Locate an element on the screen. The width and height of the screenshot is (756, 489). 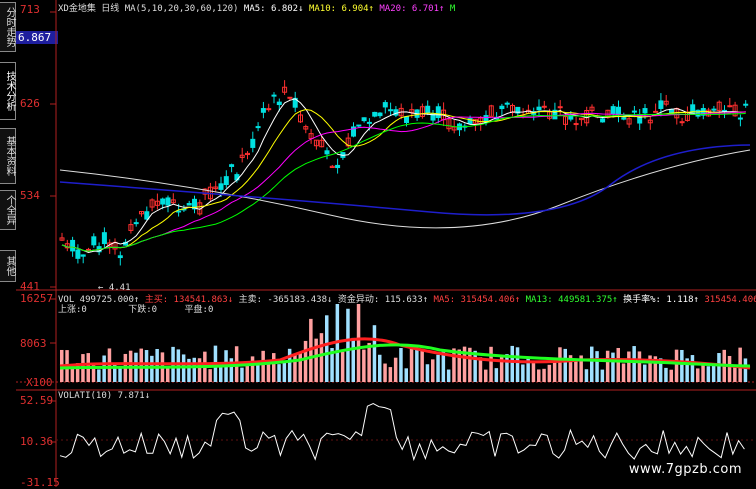
ma5-value: MA5: 6.802↓ is located at coordinates (273, 9).